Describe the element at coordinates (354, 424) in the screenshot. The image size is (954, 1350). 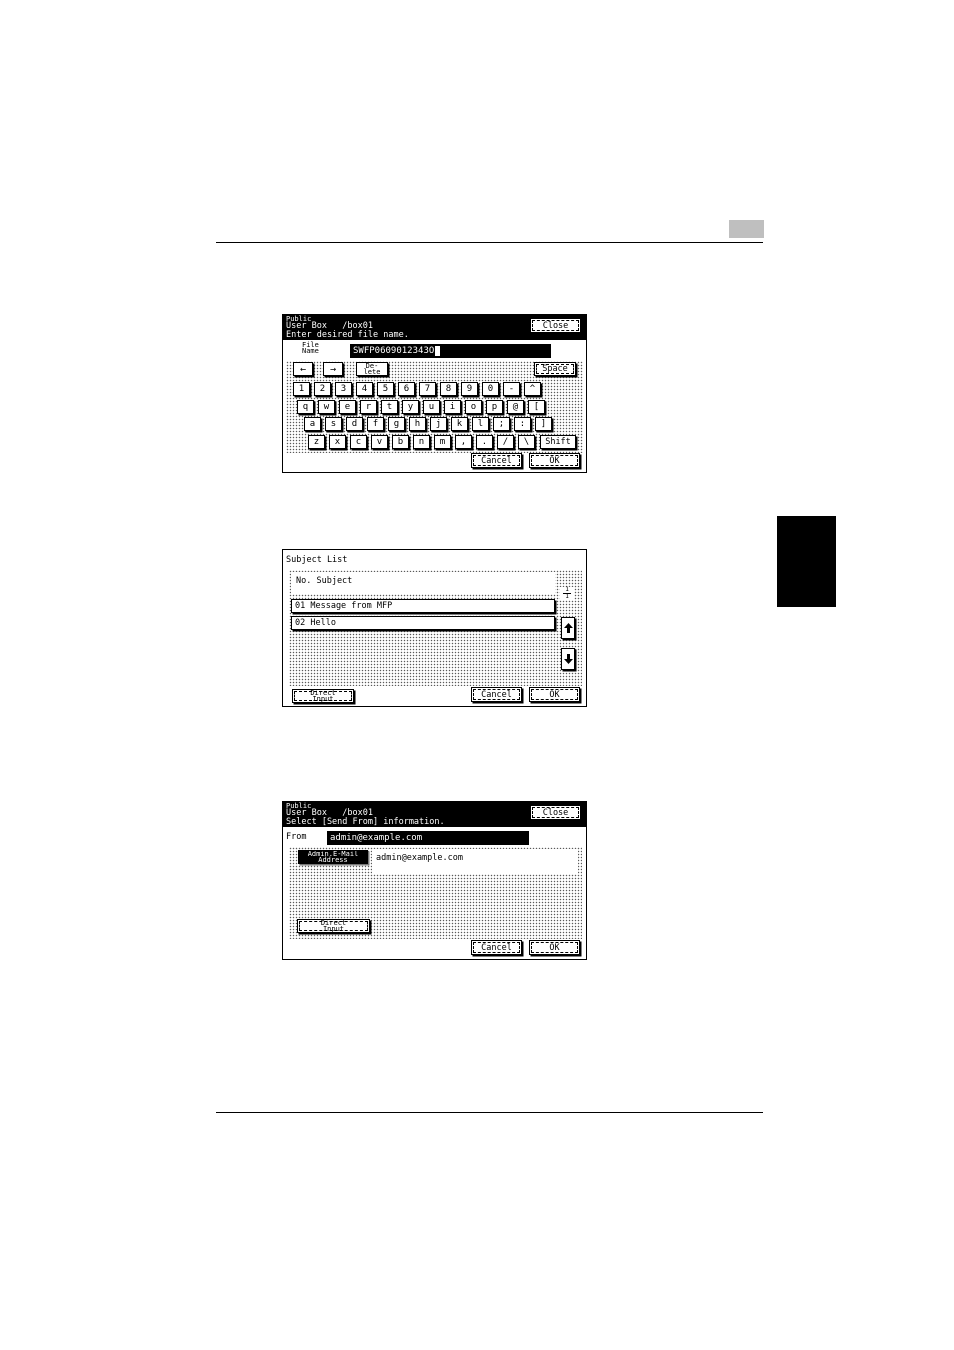
I see `key: d` at that location.